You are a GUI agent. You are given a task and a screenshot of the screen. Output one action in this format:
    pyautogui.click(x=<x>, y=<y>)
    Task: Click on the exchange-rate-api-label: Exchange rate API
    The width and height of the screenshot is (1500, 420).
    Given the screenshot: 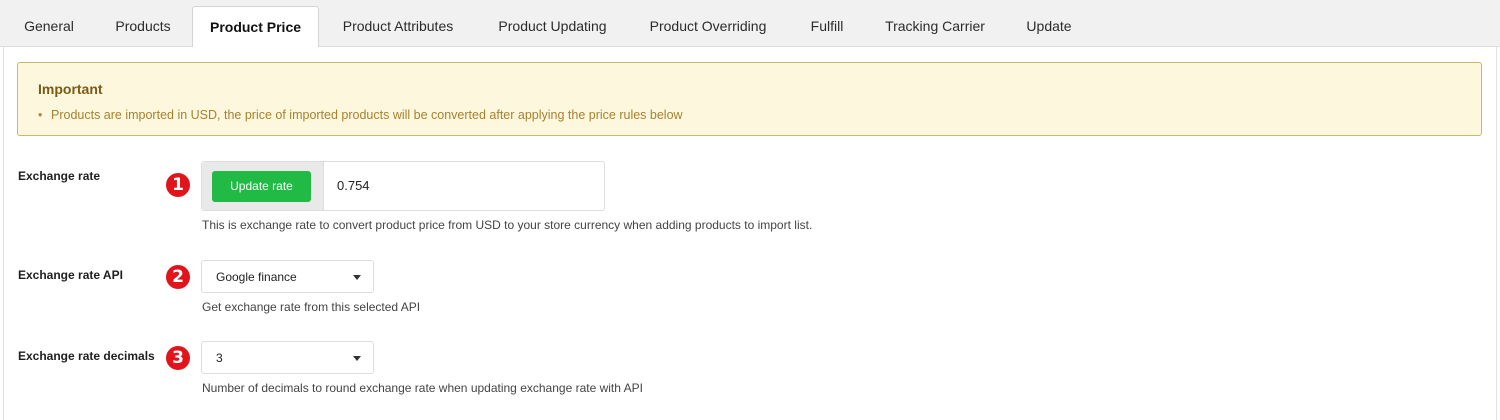 What is the action you would take?
    pyautogui.click(x=70, y=275)
    